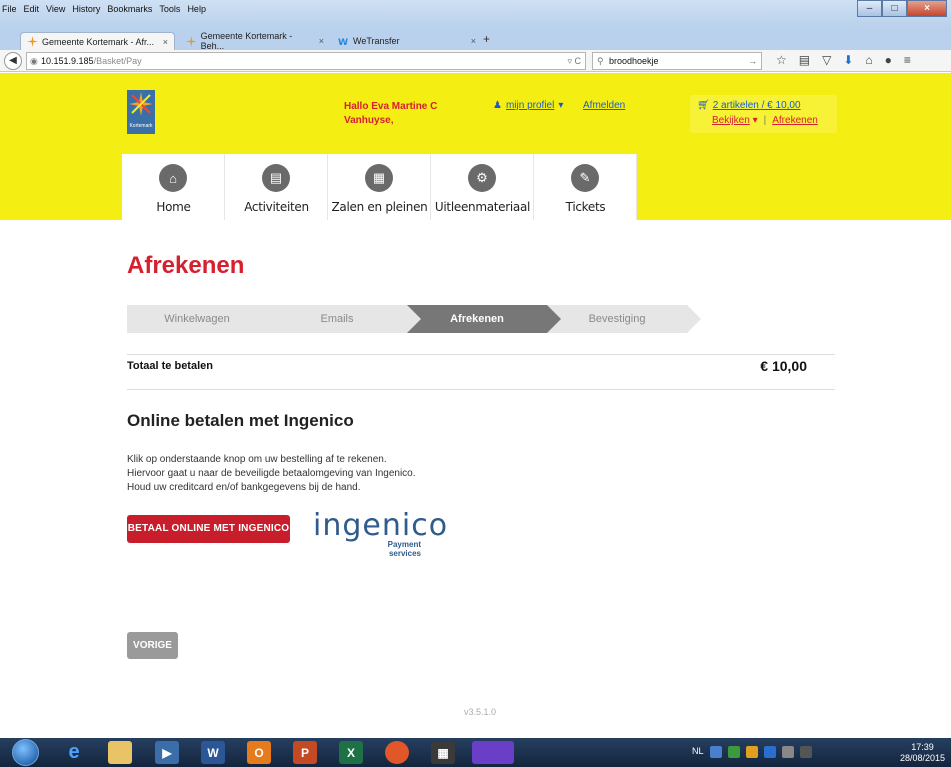 Image resolution: width=951 pixels, height=767 pixels. I want to click on wetransfer-favicon-icon: W, so click(343, 42).